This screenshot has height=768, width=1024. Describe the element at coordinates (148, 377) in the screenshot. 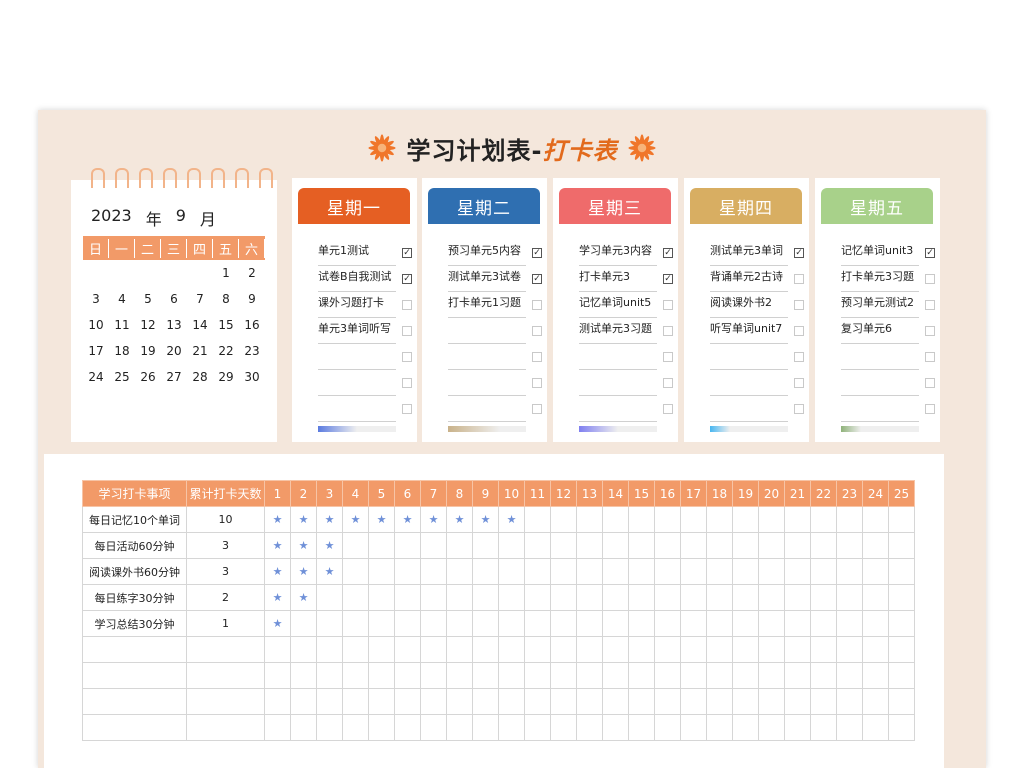

I see `calendar-day: 26` at that location.